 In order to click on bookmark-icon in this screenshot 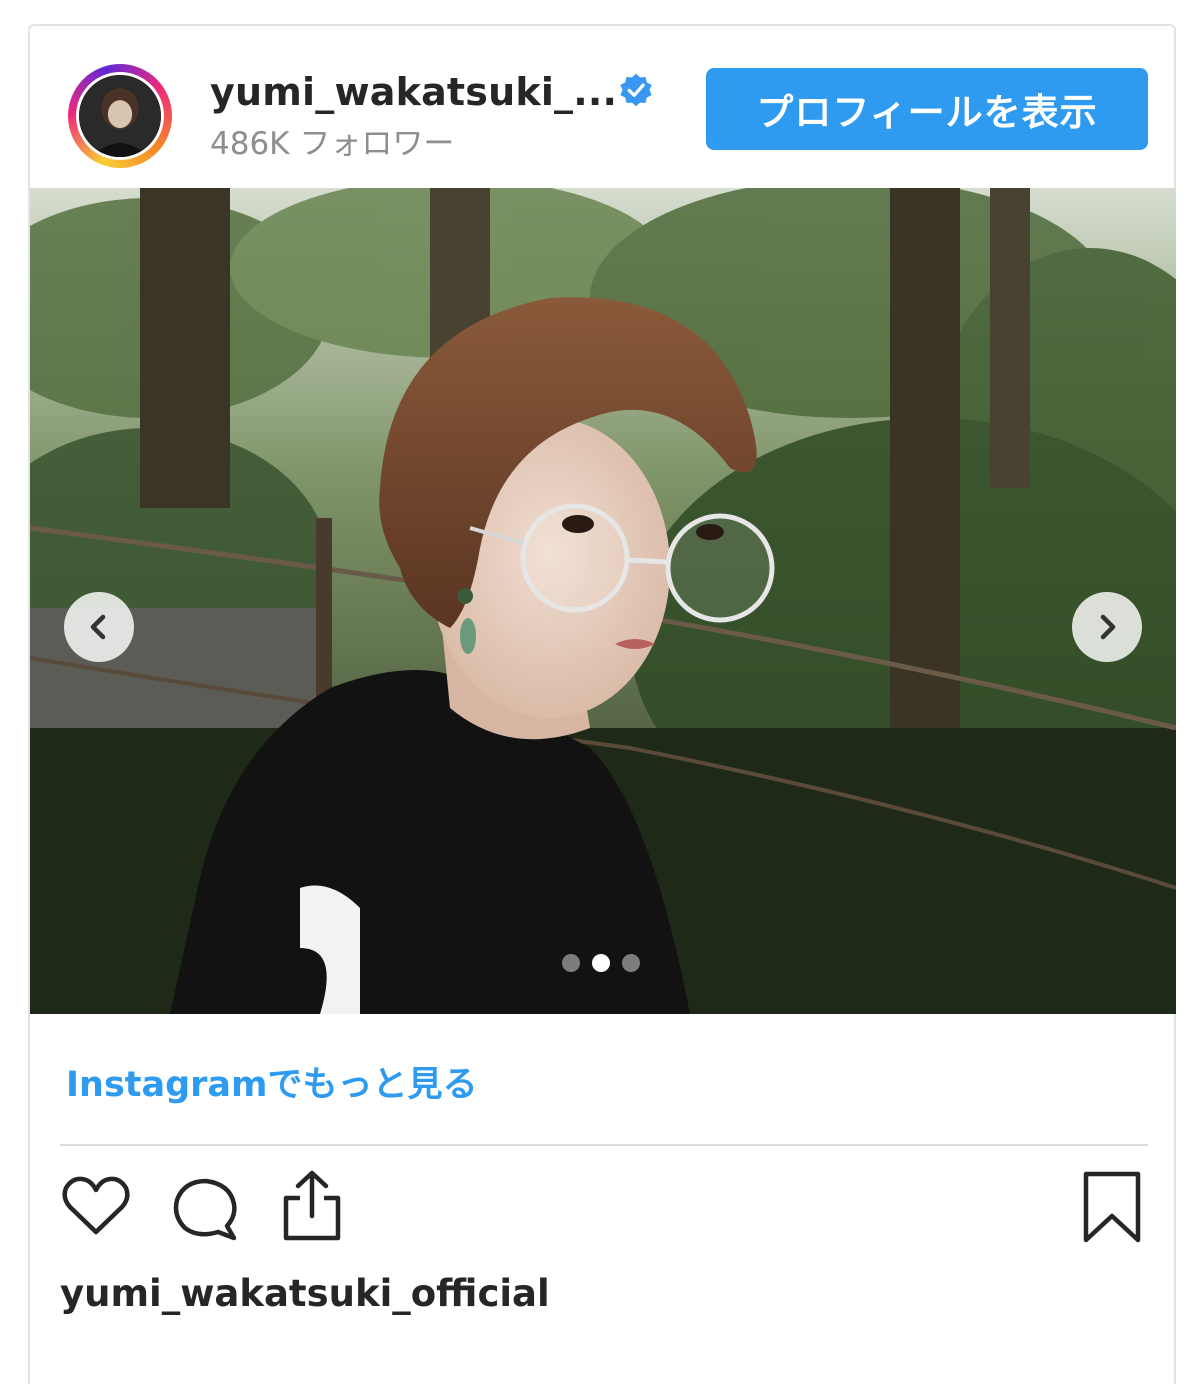, I will do `click(1112, 1208)`.